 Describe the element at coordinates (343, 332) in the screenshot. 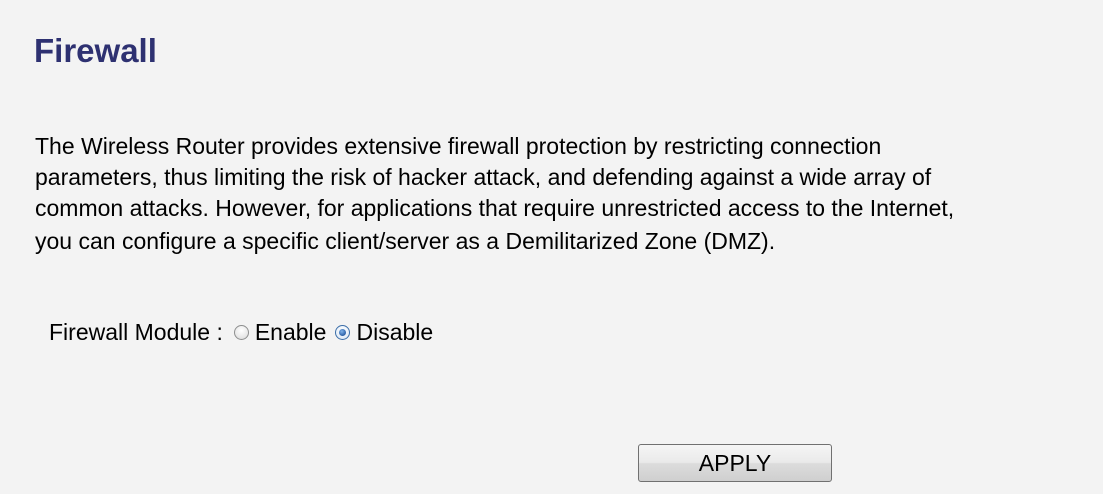

I see `disable-radio` at that location.